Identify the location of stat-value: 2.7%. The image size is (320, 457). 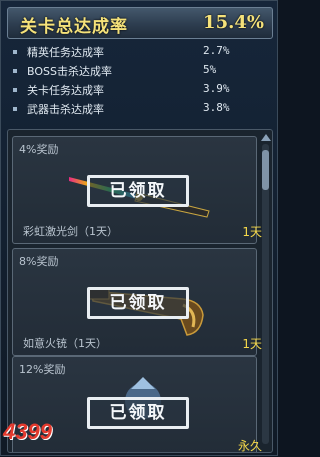
(216, 50).